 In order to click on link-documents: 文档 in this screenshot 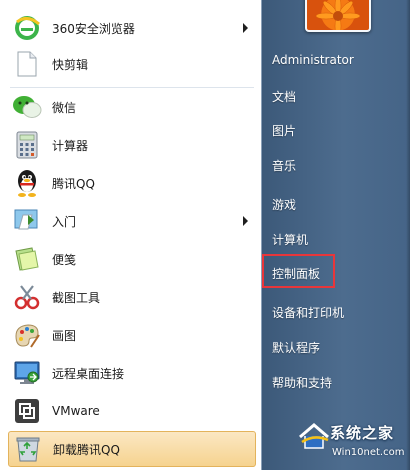, I will do `click(284, 96)`.